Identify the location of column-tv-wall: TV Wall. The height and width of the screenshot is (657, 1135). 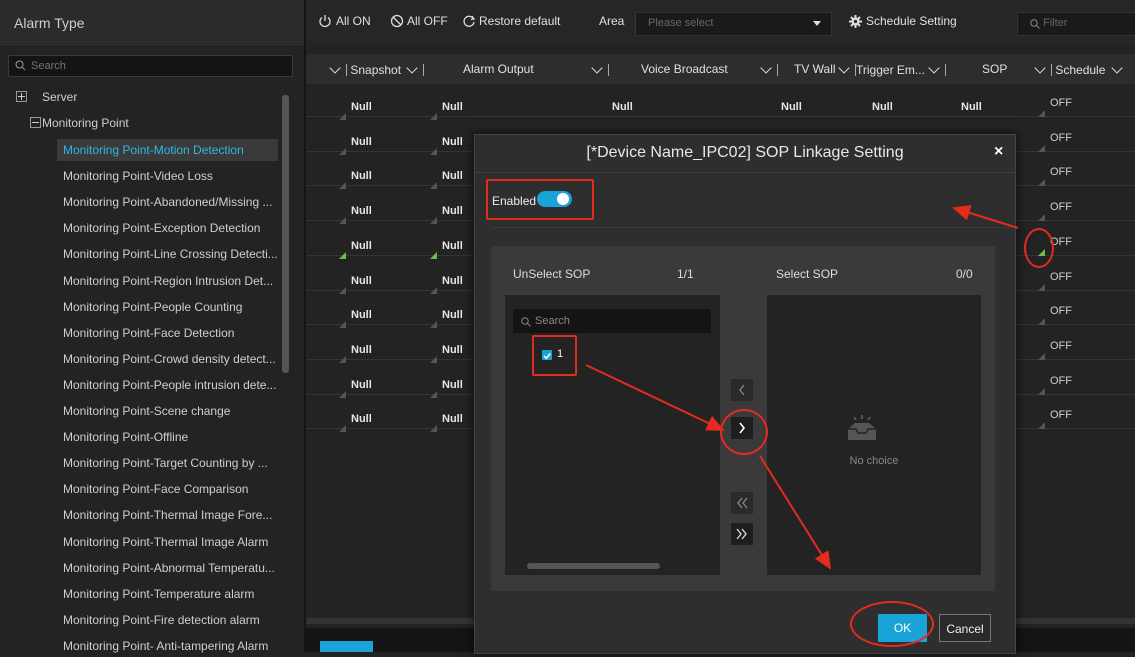
(815, 69).